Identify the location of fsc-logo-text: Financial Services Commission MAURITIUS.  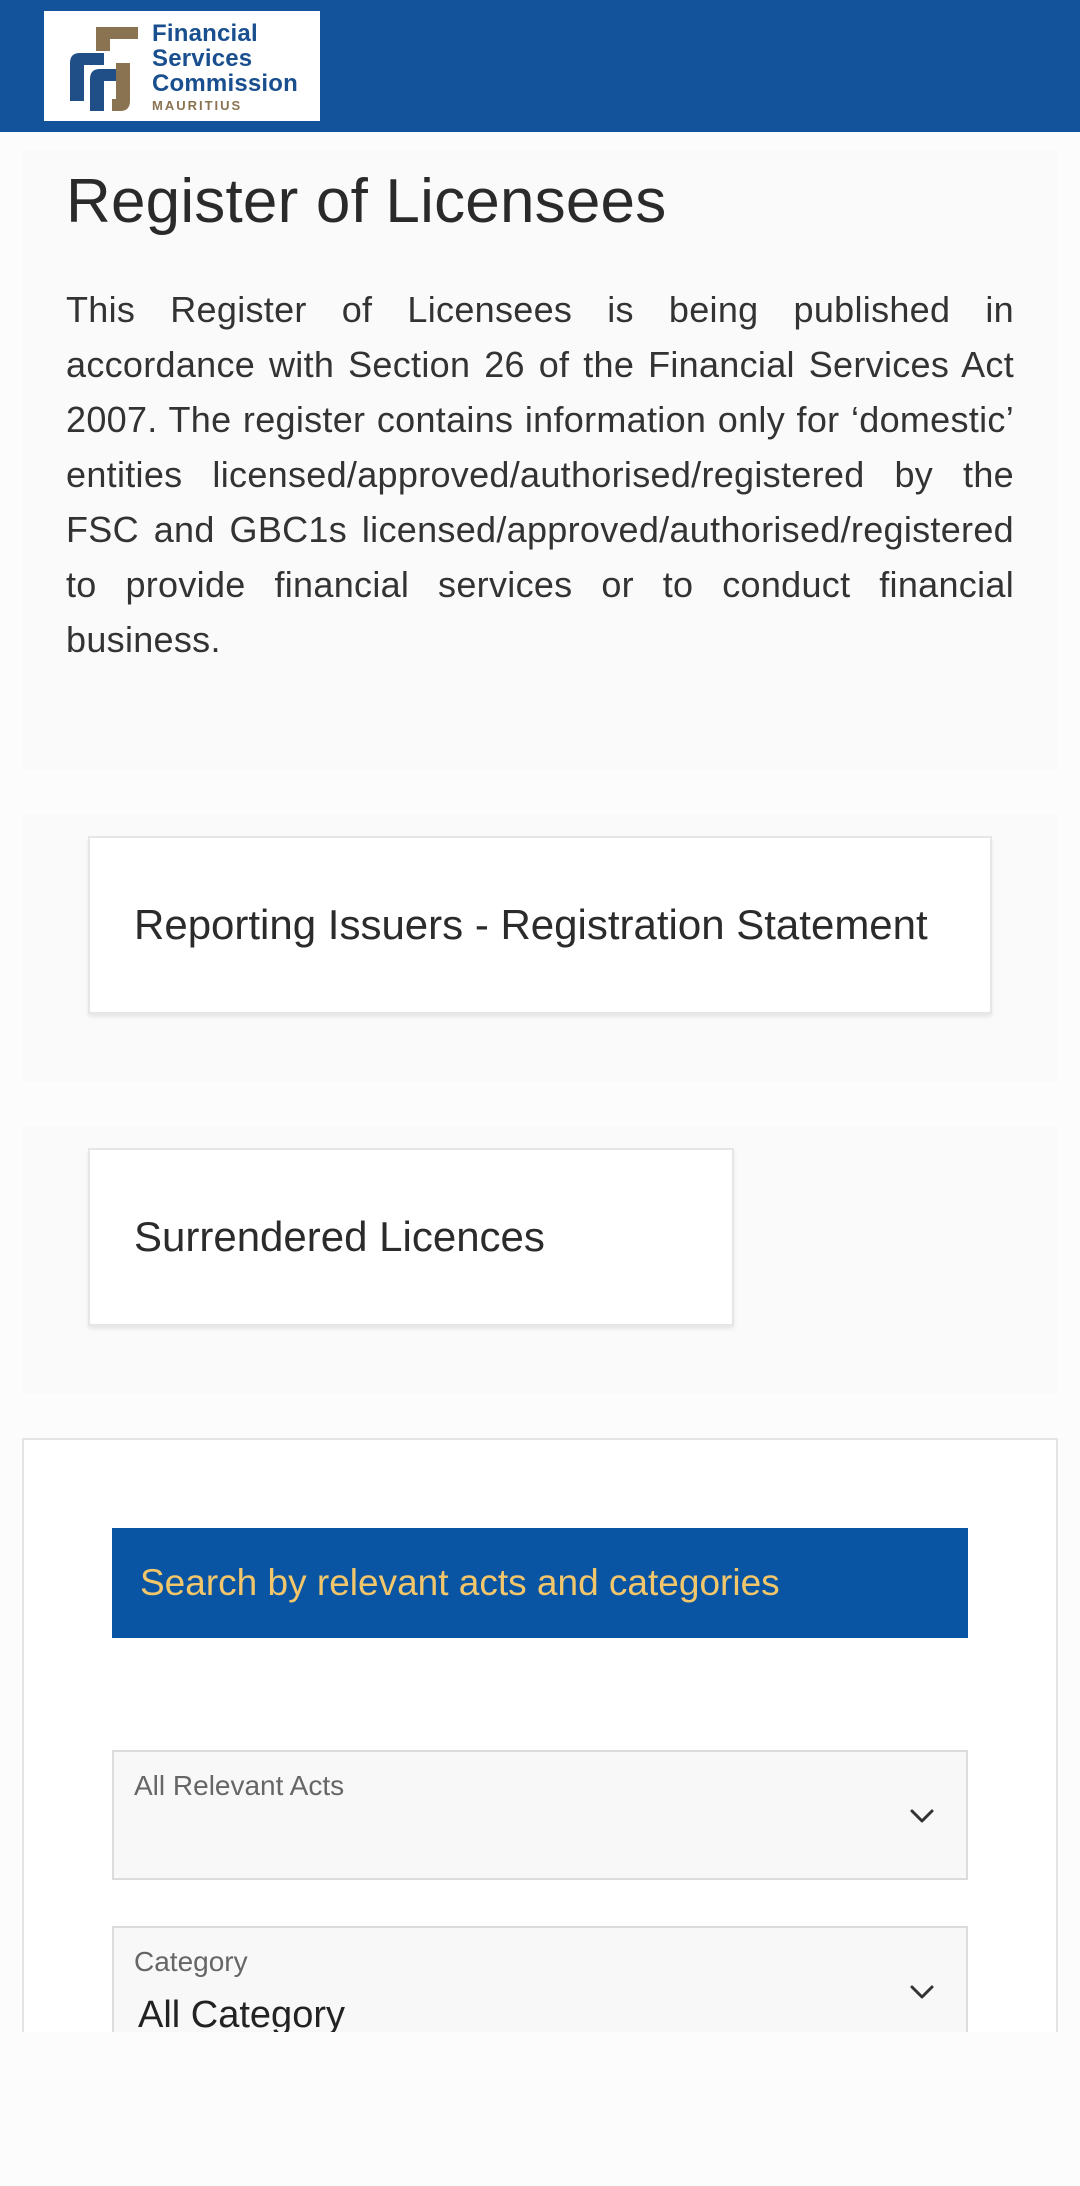
(225, 66).